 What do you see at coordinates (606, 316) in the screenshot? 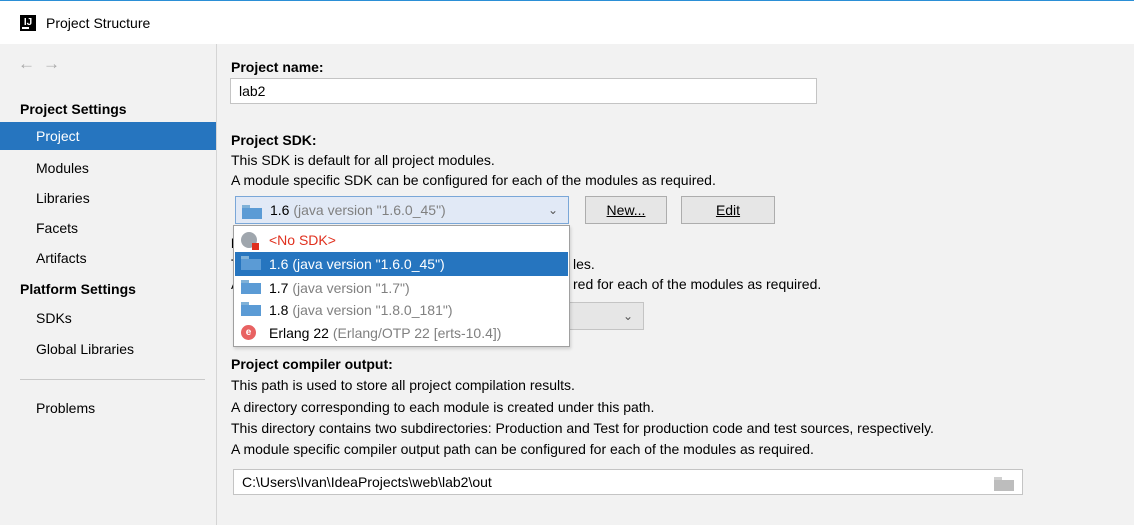
I see `language-level-combo: ⌄` at bounding box center [606, 316].